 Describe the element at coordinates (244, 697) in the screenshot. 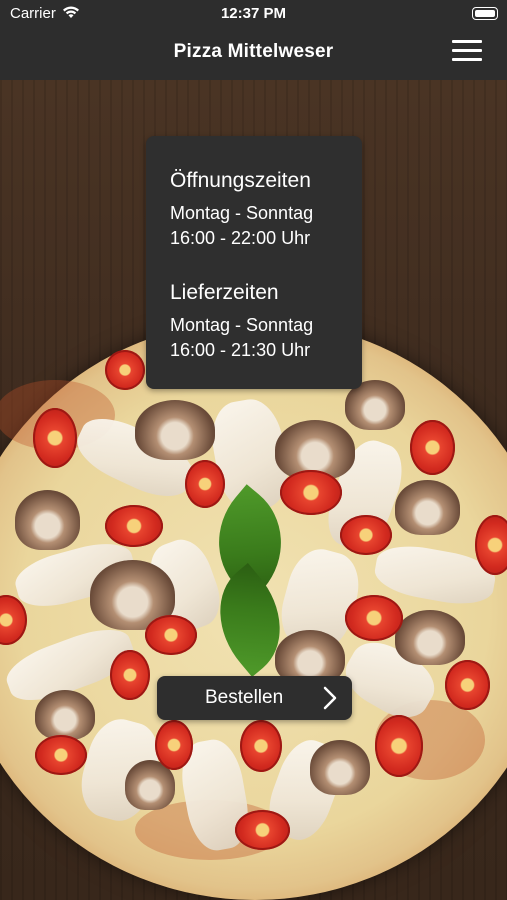

I see `order-button-label: Bestellen` at that location.